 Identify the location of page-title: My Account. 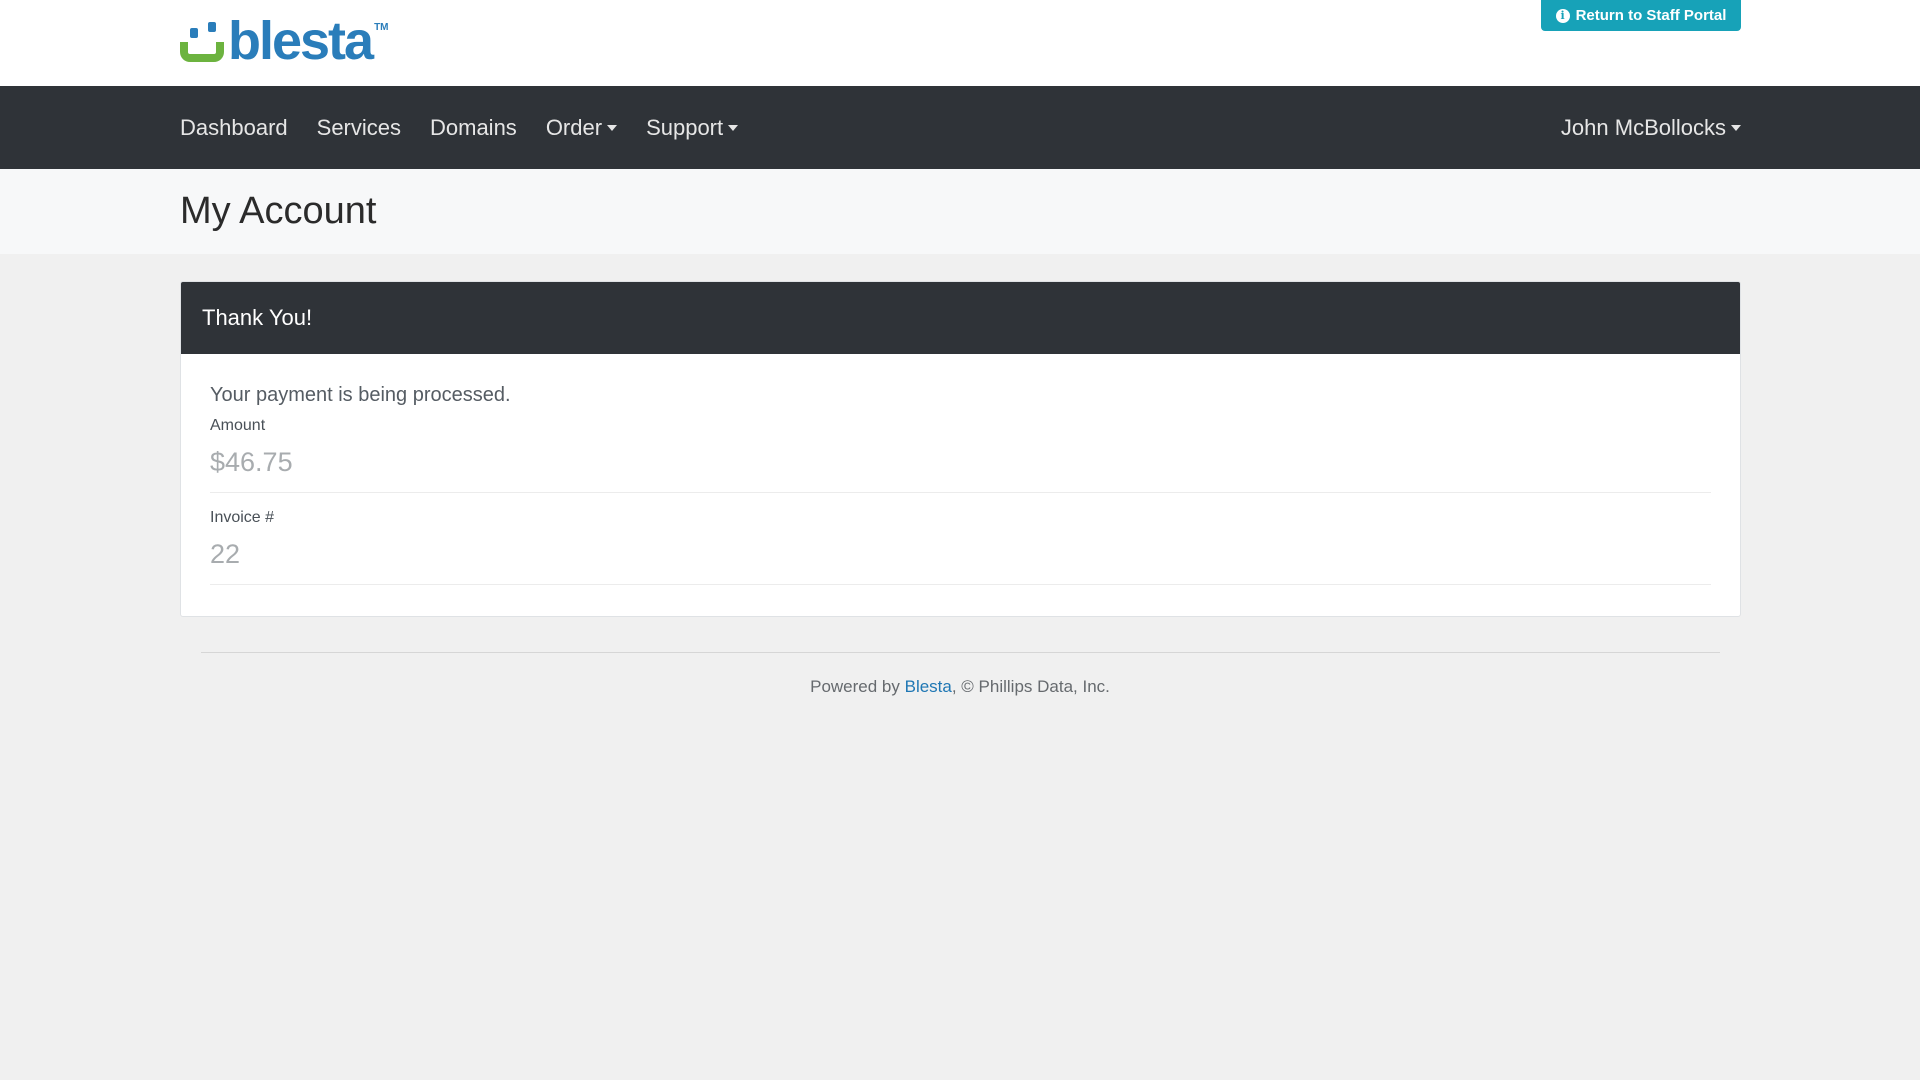
(278, 211).